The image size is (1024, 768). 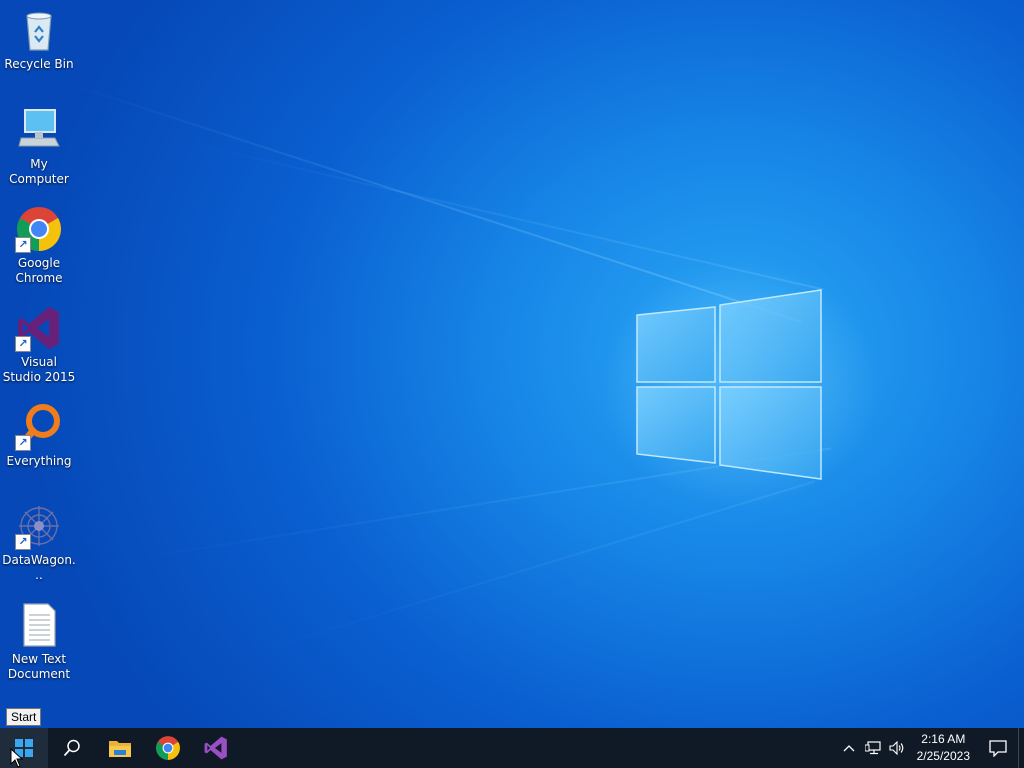 I want to click on chrome-icon: ↗, so click(x=39, y=229).